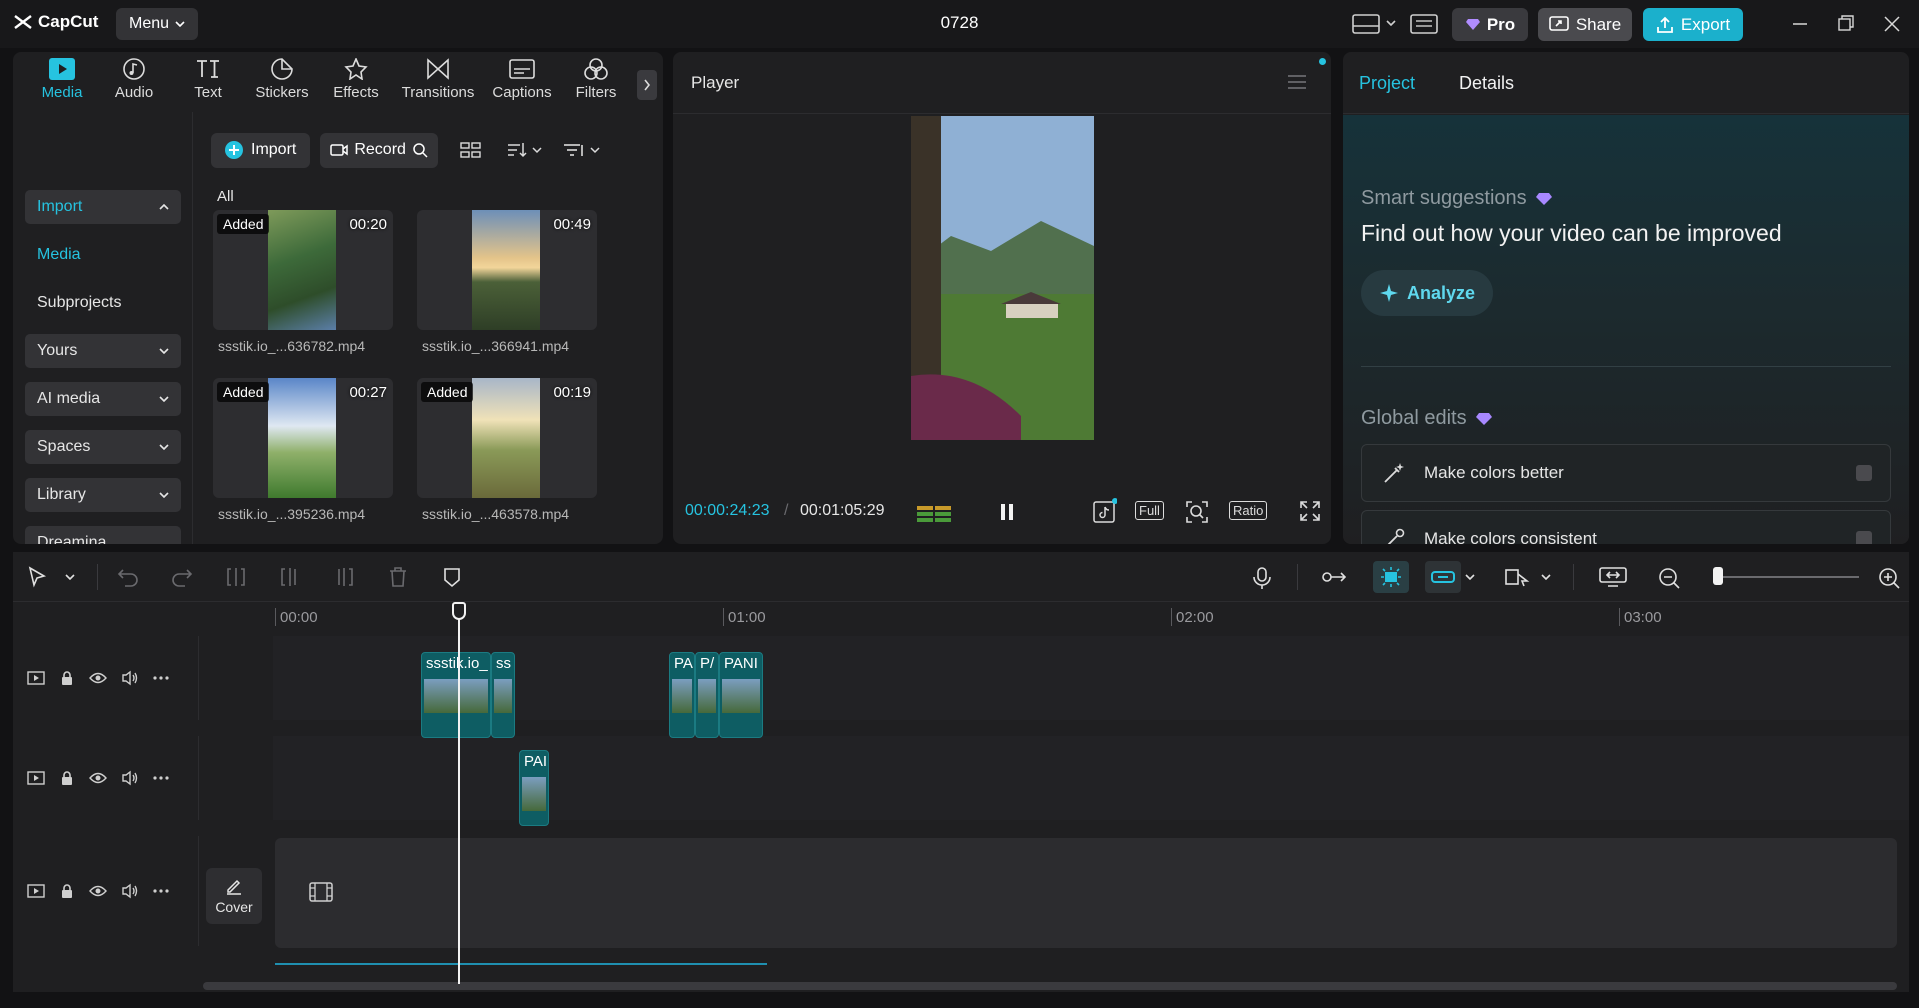 The width and height of the screenshot is (1919, 1008). What do you see at coordinates (452, 577) in the screenshot?
I see `marker-icon` at bounding box center [452, 577].